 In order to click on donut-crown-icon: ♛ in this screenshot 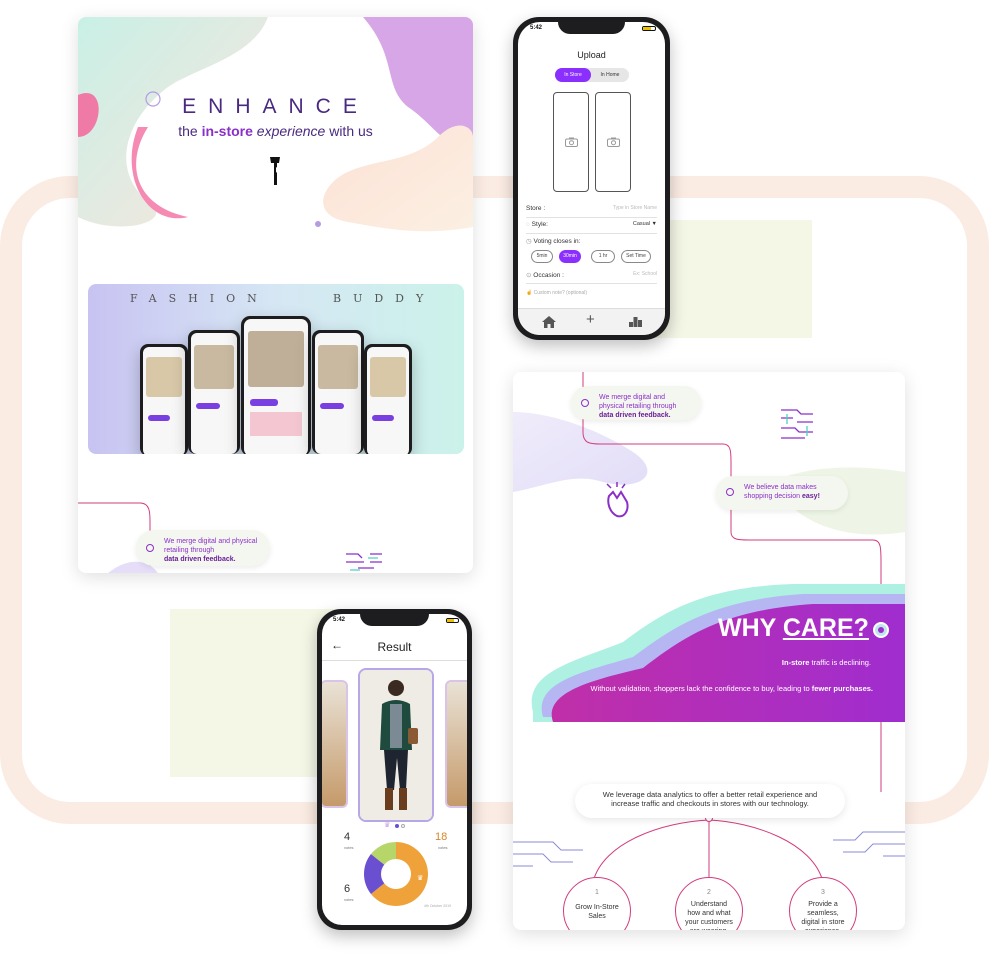, I will do `click(420, 878)`.